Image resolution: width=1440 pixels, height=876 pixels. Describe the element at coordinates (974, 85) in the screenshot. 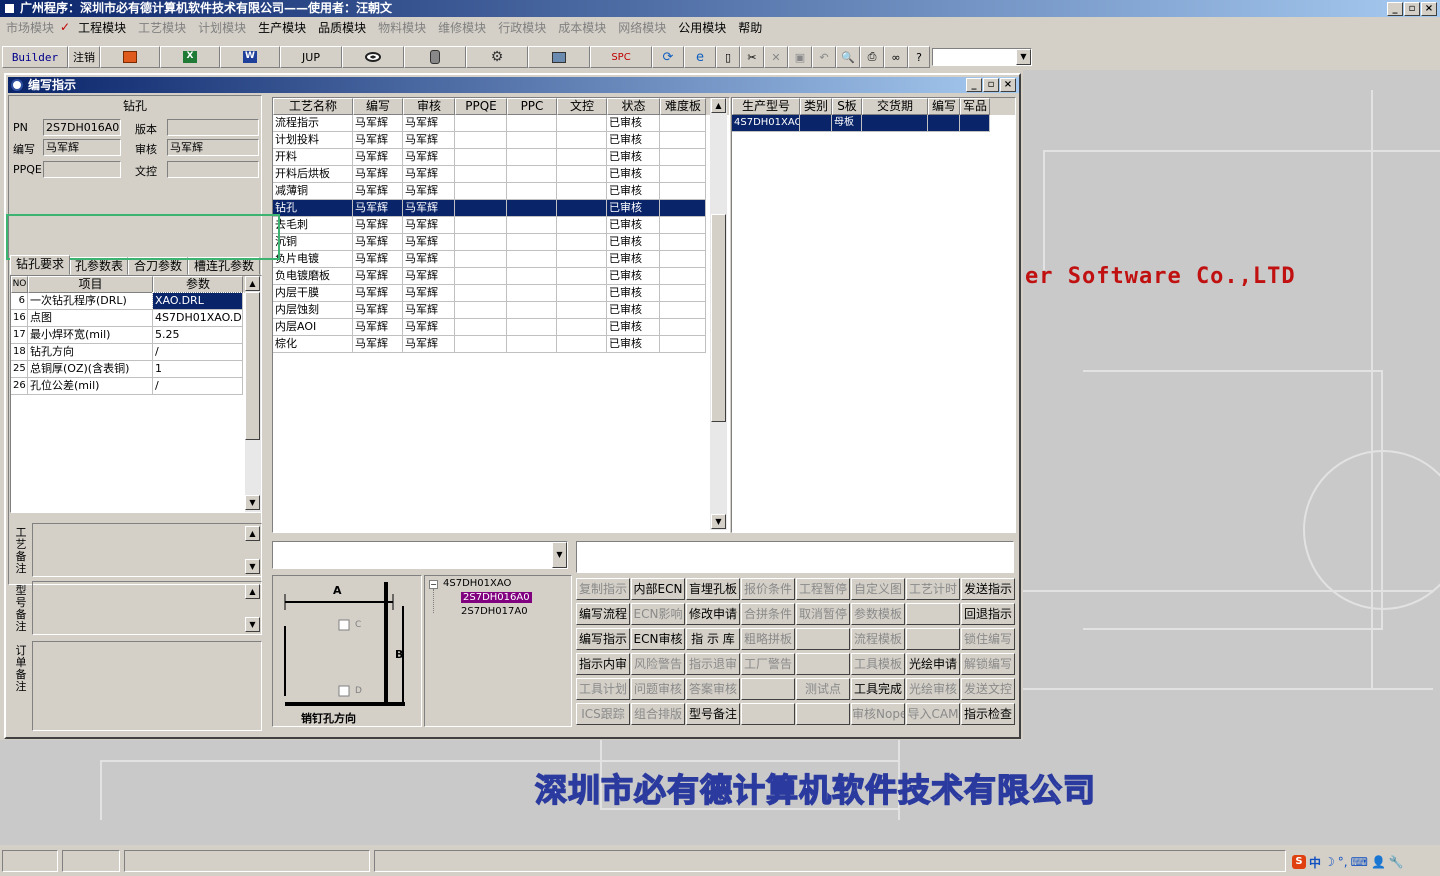

I see `child-minimize-button: _` at that location.